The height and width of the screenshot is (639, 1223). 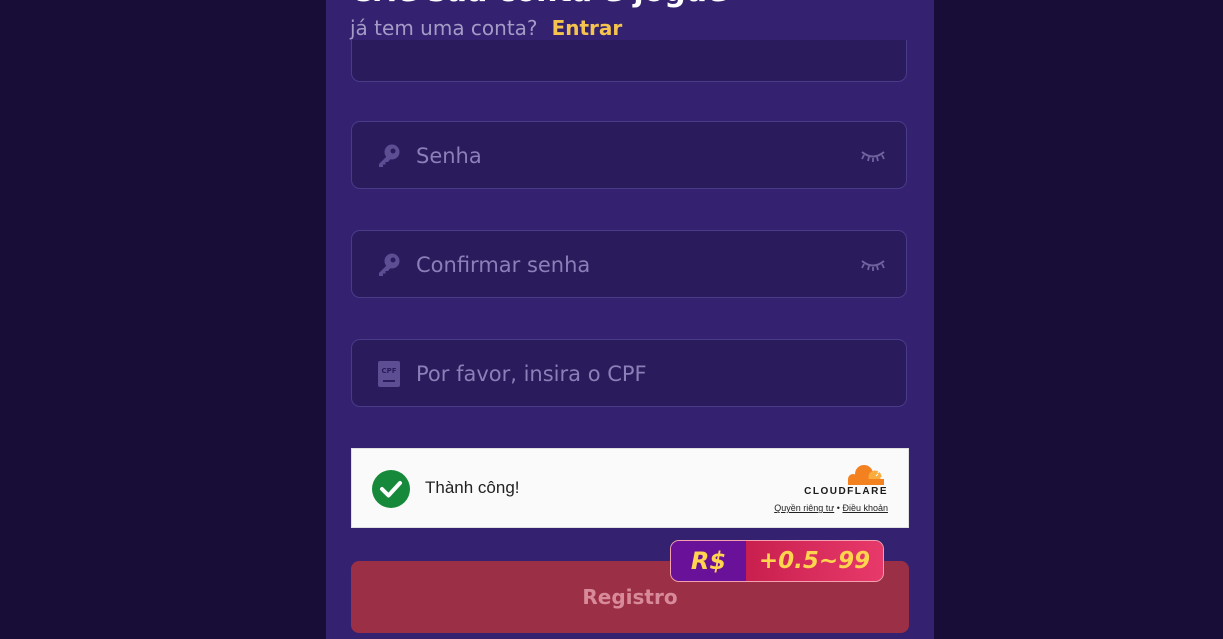 I want to click on password-field, so click(x=629, y=155).